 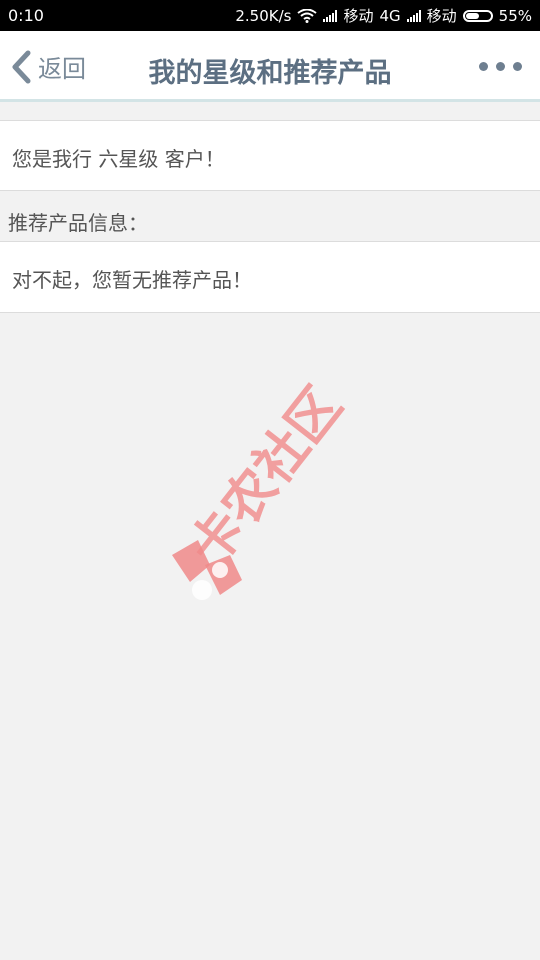 I want to click on carrier-1: 移动, so click(x=358, y=16).